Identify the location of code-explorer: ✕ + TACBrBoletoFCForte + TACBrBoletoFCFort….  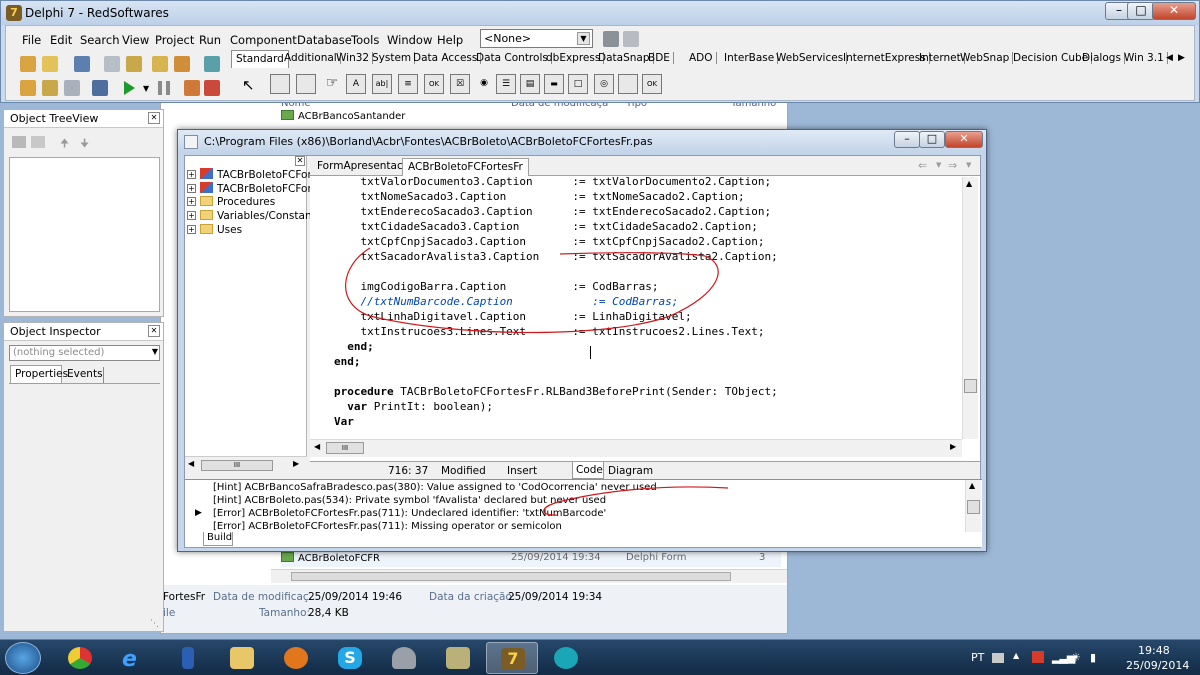
(253, 315).